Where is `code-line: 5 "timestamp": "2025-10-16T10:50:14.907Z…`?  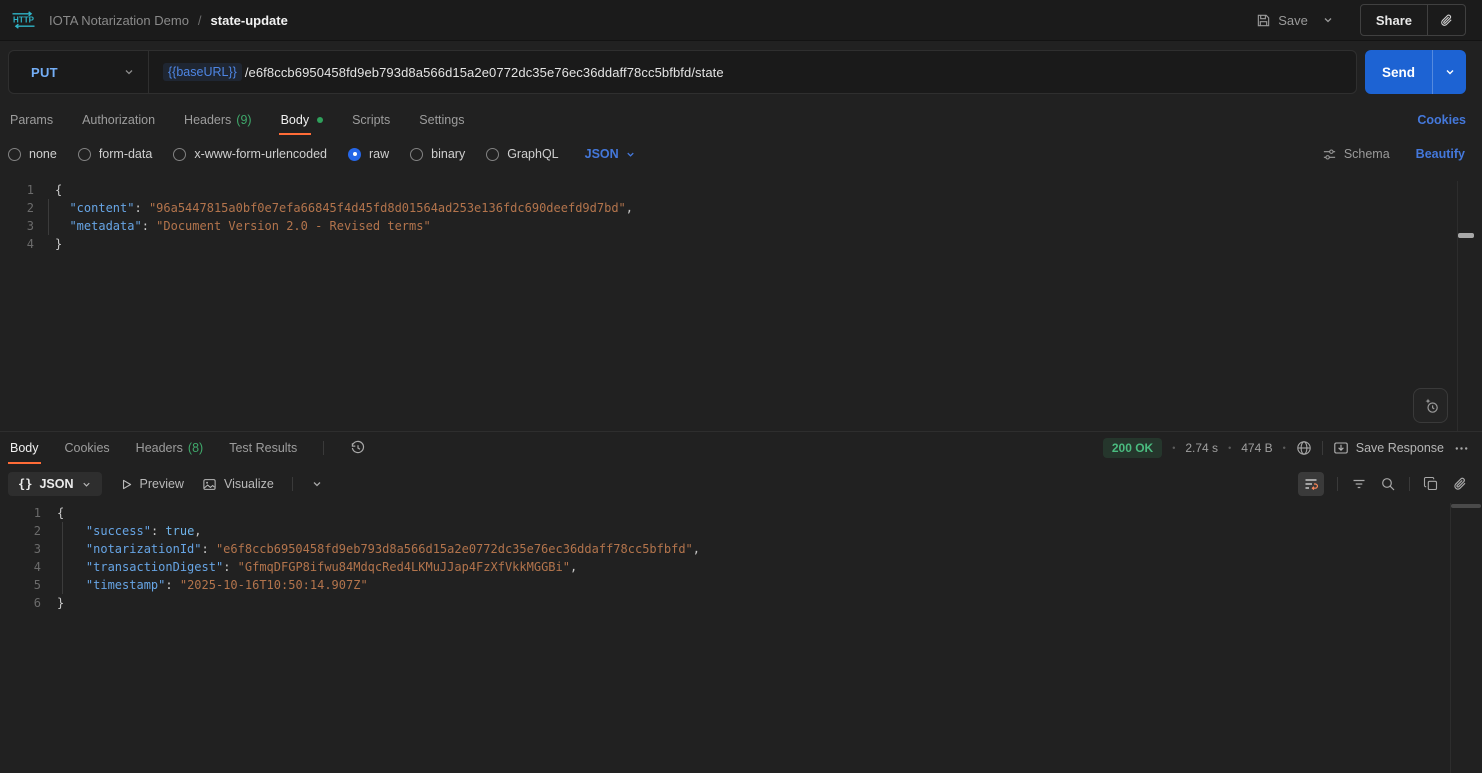
code-line: 5 "timestamp": "2025-10-16T10:50:14.907Z… is located at coordinates (200, 585).